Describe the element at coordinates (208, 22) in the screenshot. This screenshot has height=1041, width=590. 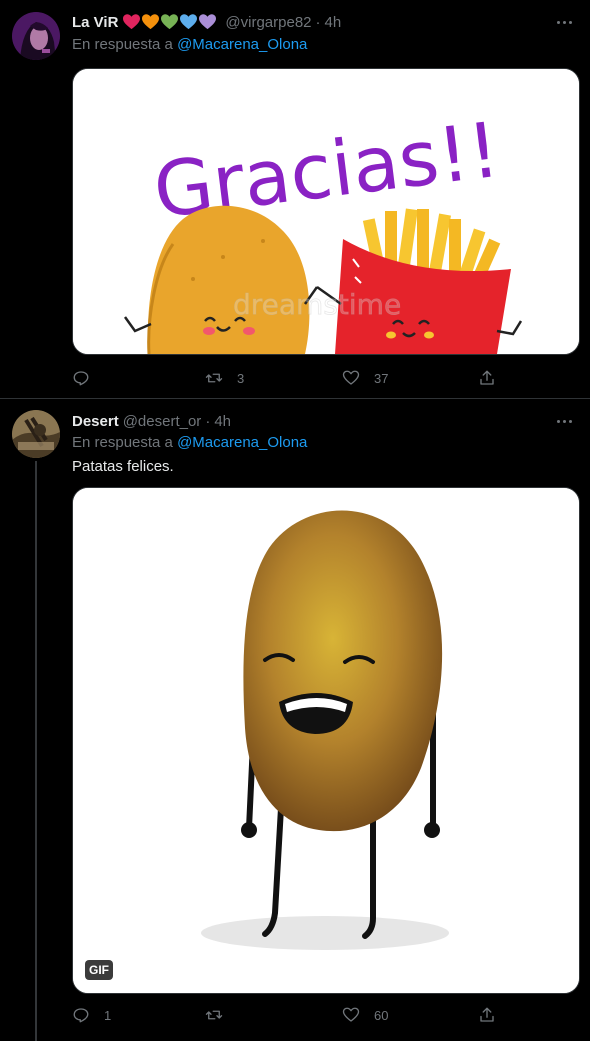
I see `purple-heart-icon` at that location.